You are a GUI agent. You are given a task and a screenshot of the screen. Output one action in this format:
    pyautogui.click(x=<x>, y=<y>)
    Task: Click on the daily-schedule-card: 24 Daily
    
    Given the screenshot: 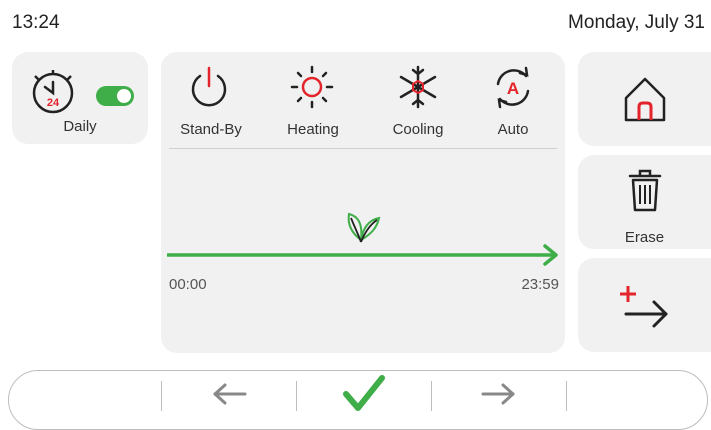 What is the action you would take?
    pyautogui.click(x=80, y=98)
    